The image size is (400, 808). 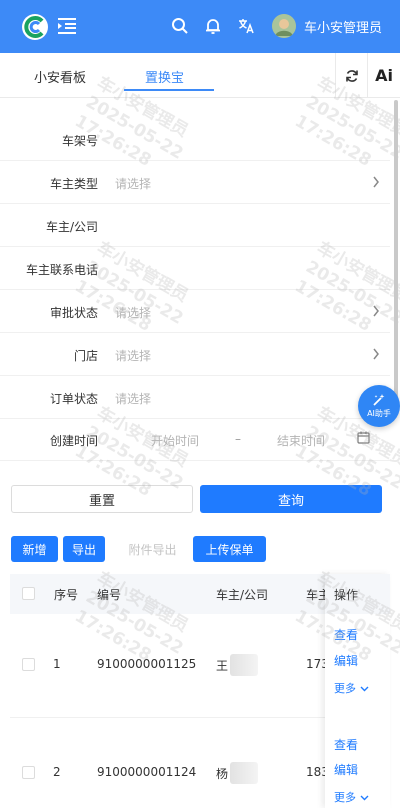 I want to click on query-button: 查询, so click(x=291, y=499).